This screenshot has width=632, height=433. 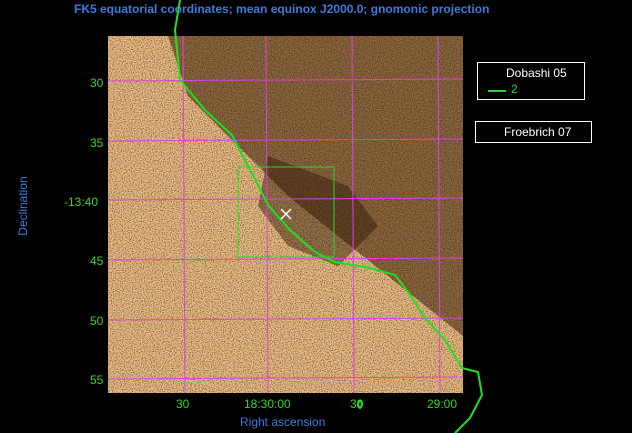 I want to click on y-tick-30: 30, so click(x=97, y=83).